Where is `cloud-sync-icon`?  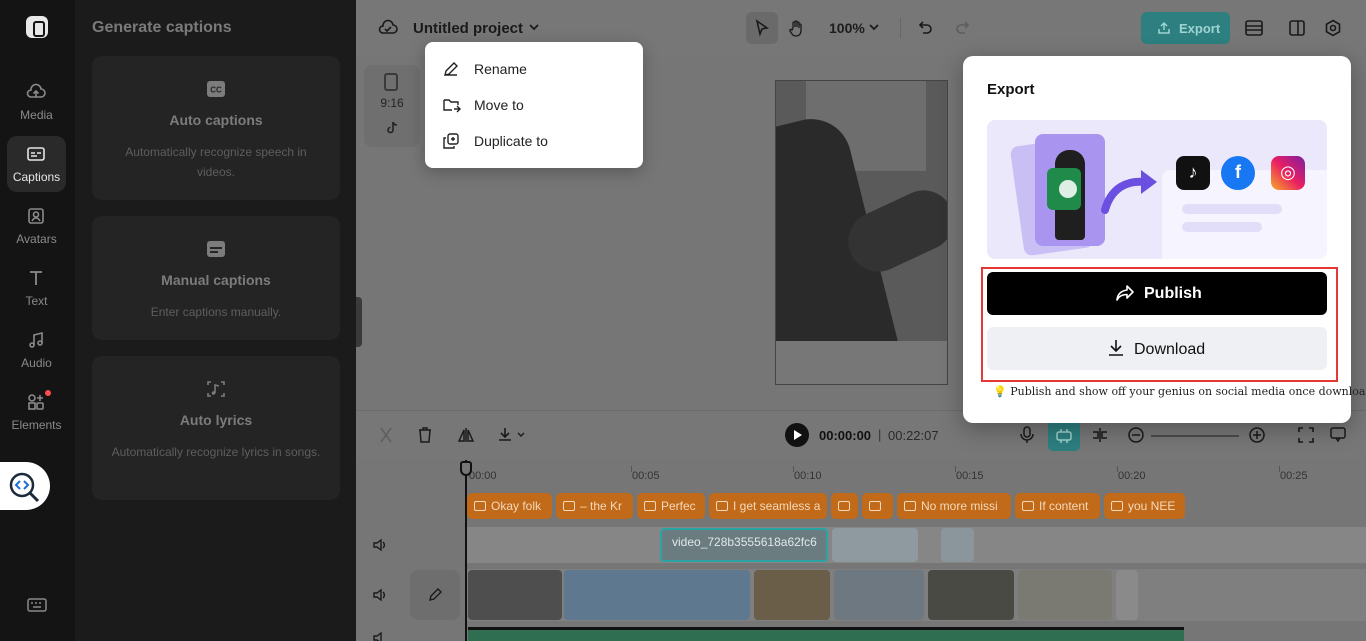 cloud-sync-icon is located at coordinates (388, 27).